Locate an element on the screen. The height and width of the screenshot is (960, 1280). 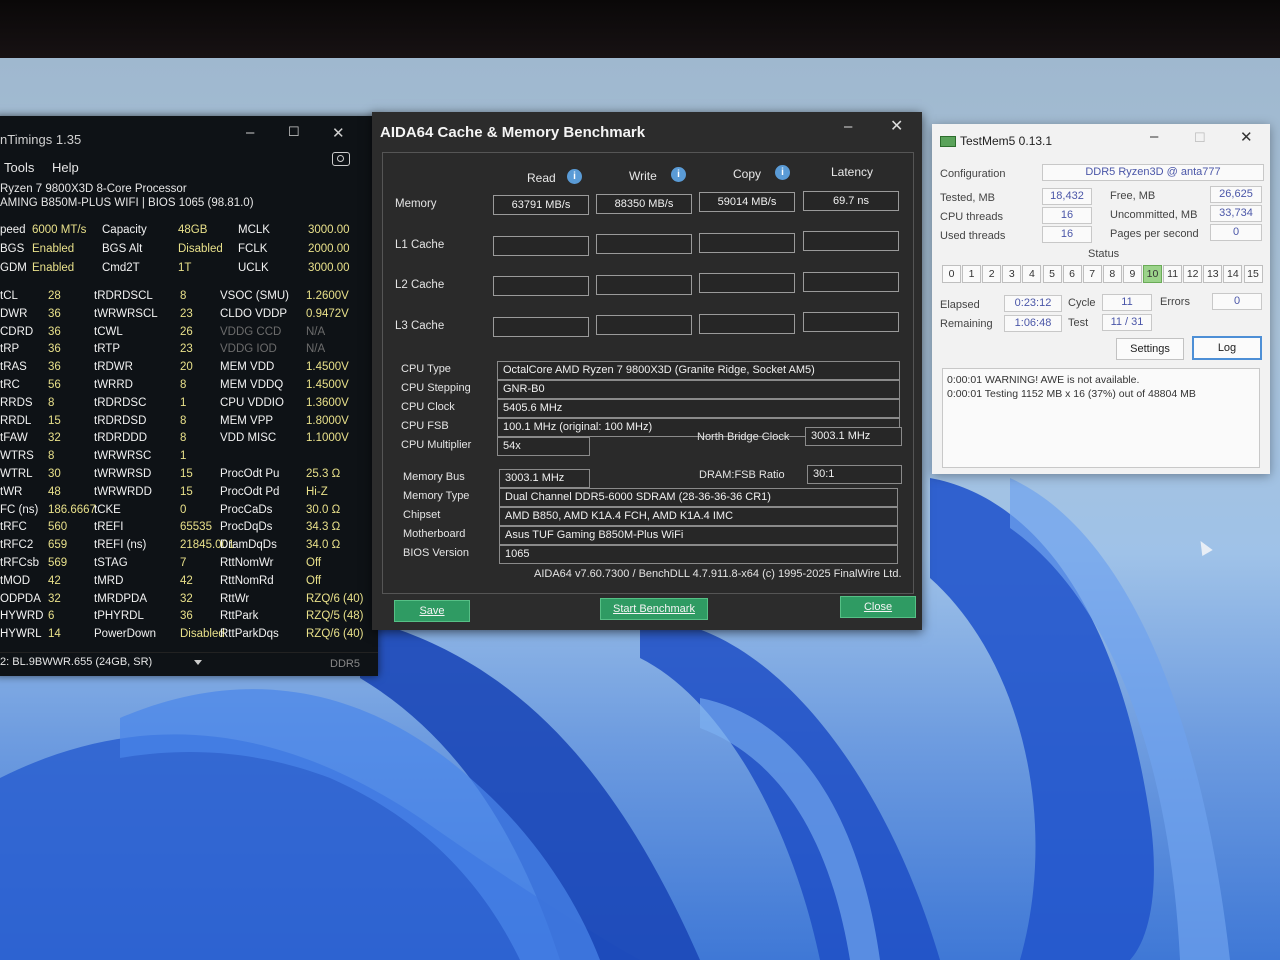
elapsed-value: 0:23:12 is located at coordinates (1033, 303).